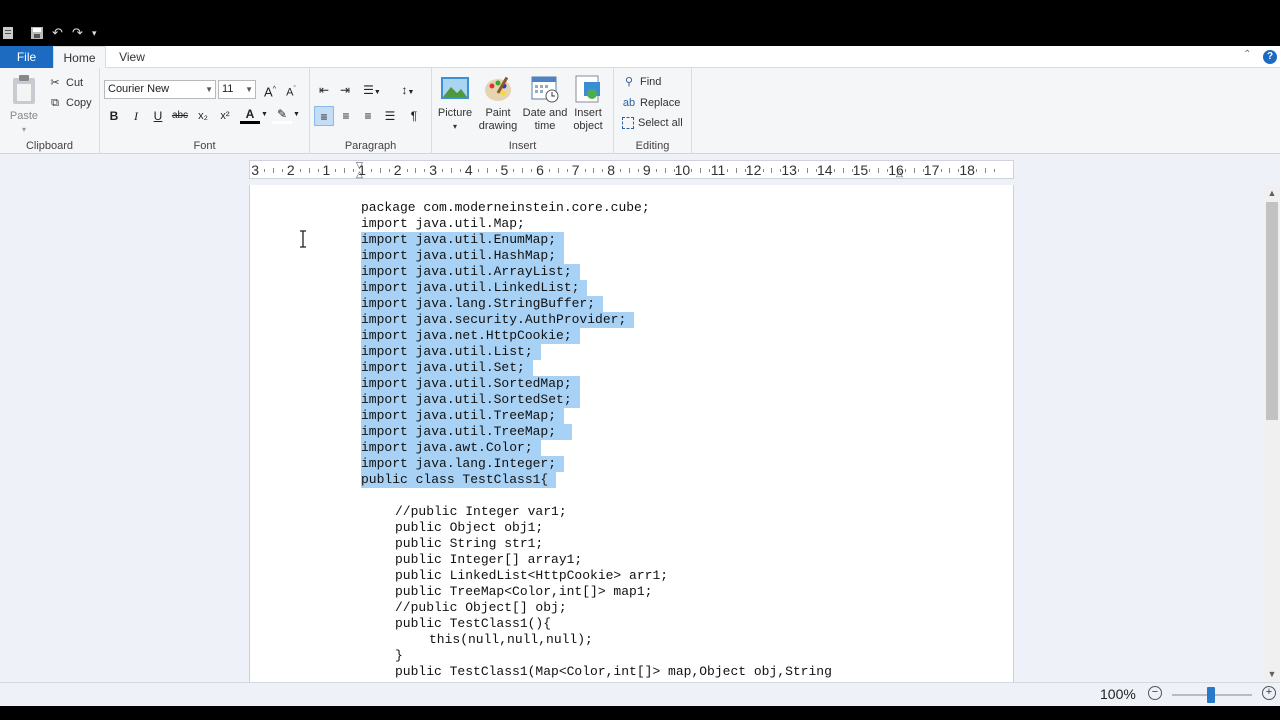  I want to click on paste-button: Paste ▾, so click(24, 105).